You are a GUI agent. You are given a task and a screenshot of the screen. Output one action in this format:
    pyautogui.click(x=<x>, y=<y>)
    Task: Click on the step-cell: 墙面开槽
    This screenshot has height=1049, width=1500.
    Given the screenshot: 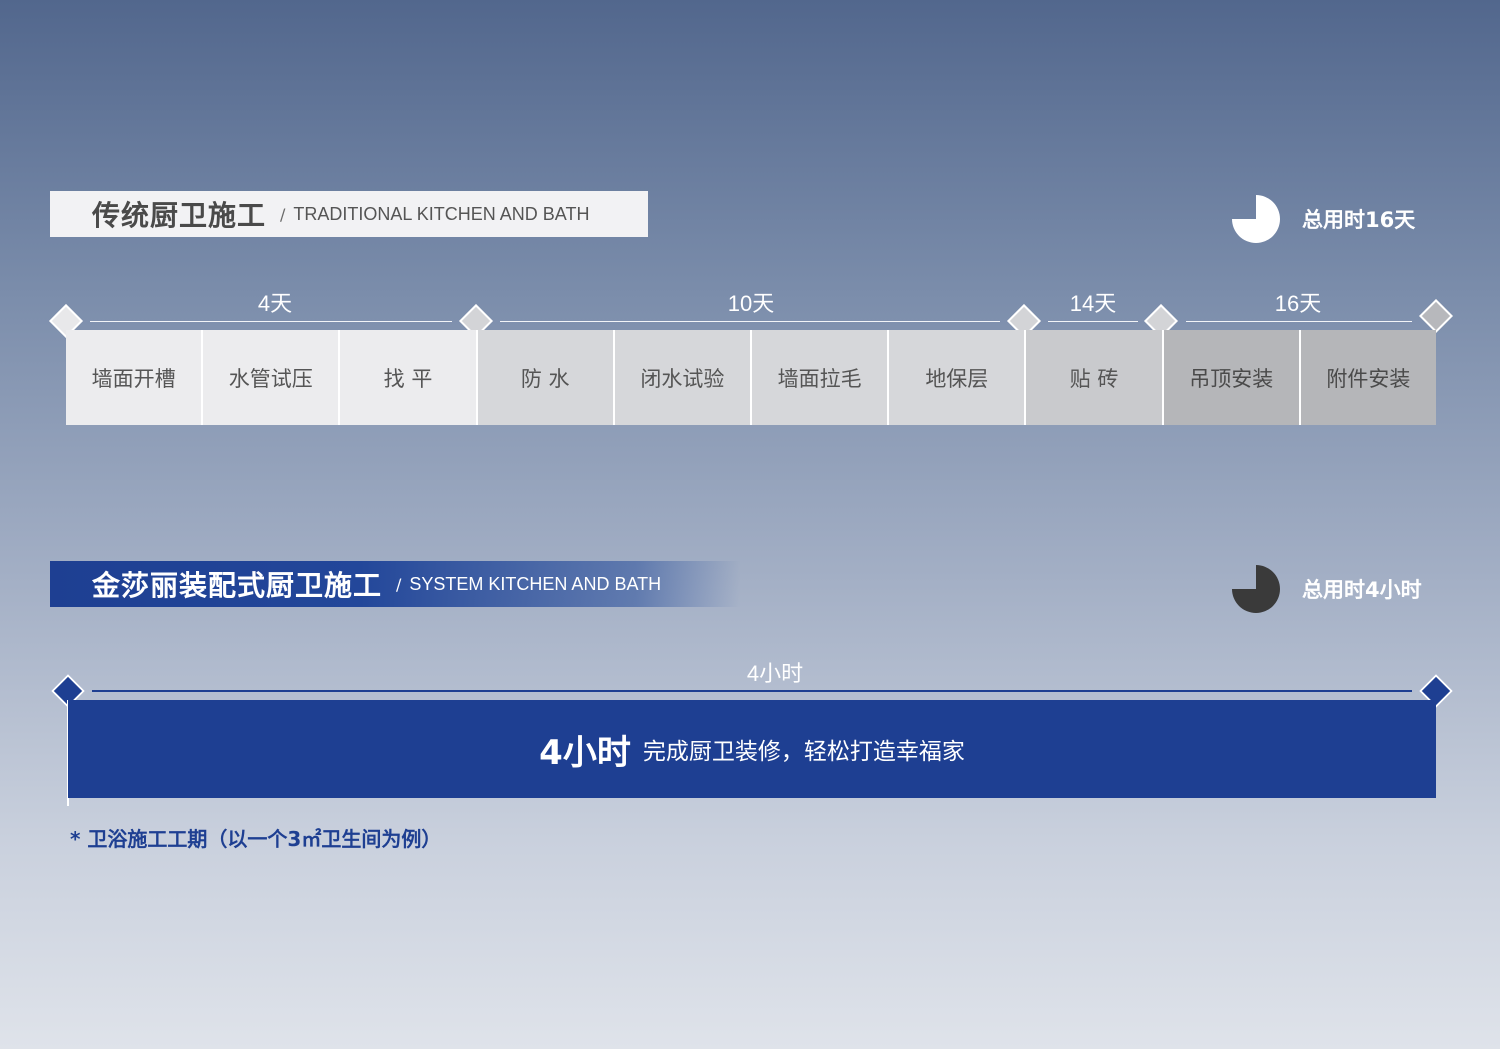 What is the action you would take?
    pyautogui.click(x=135, y=377)
    